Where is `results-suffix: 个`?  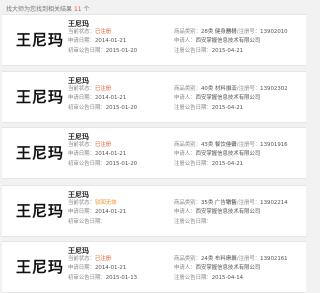 results-suffix: 个 is located at coordinates (86, 9).